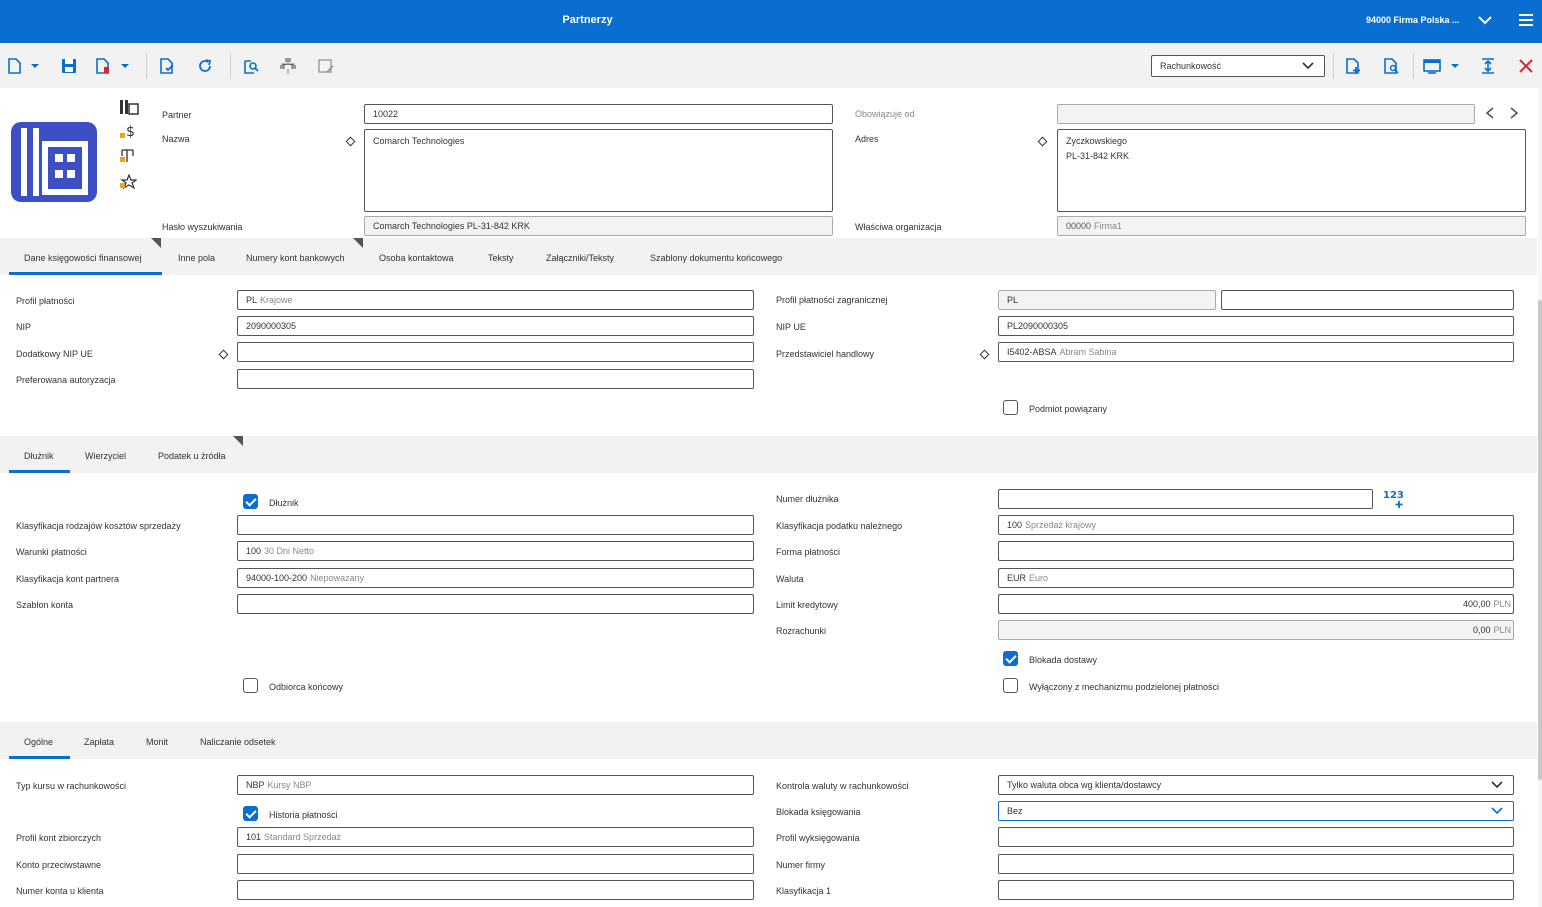 Image resolution: width=1542 pixels, height=907 pixels. I want to click on search-document-button, so click(251, 66).